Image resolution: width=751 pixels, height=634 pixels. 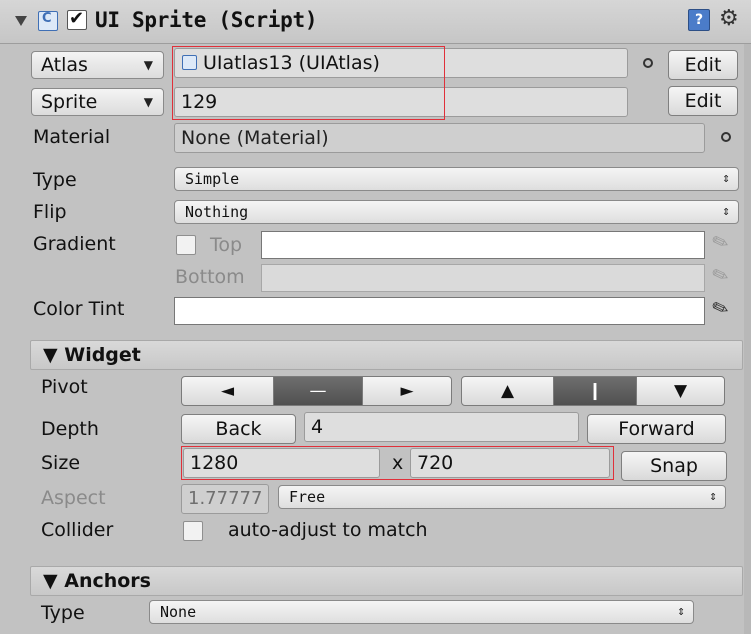 I want to click on pivot-center-vertical-button: ❙, so click(x=595, y=391).